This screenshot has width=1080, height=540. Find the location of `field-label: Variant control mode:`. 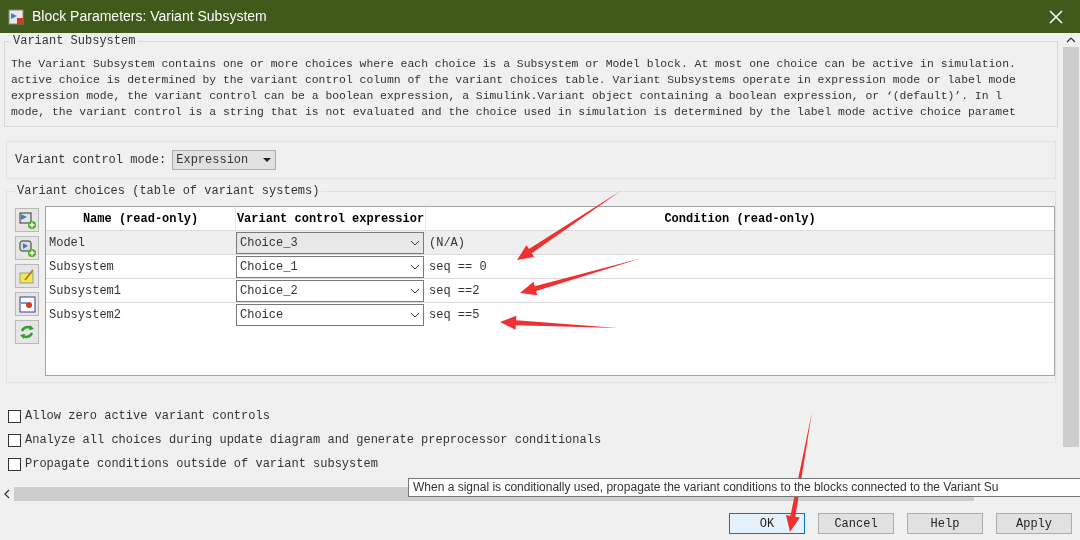

field-label: Variant control mode: is located at coordinates (91, 160).